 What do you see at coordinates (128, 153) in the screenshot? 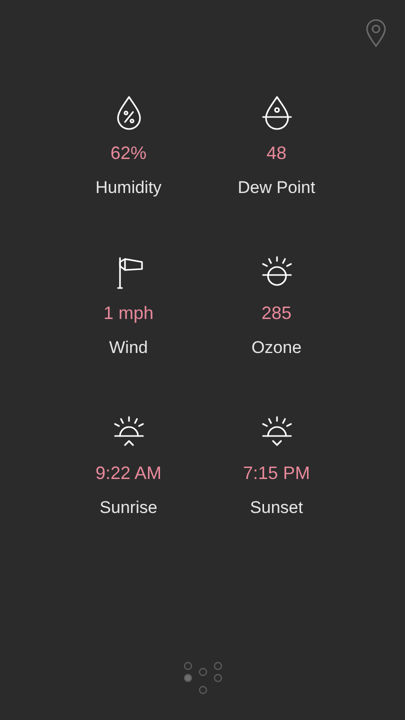
I see `reading-value: 62%` at bounding box center [128, 153].